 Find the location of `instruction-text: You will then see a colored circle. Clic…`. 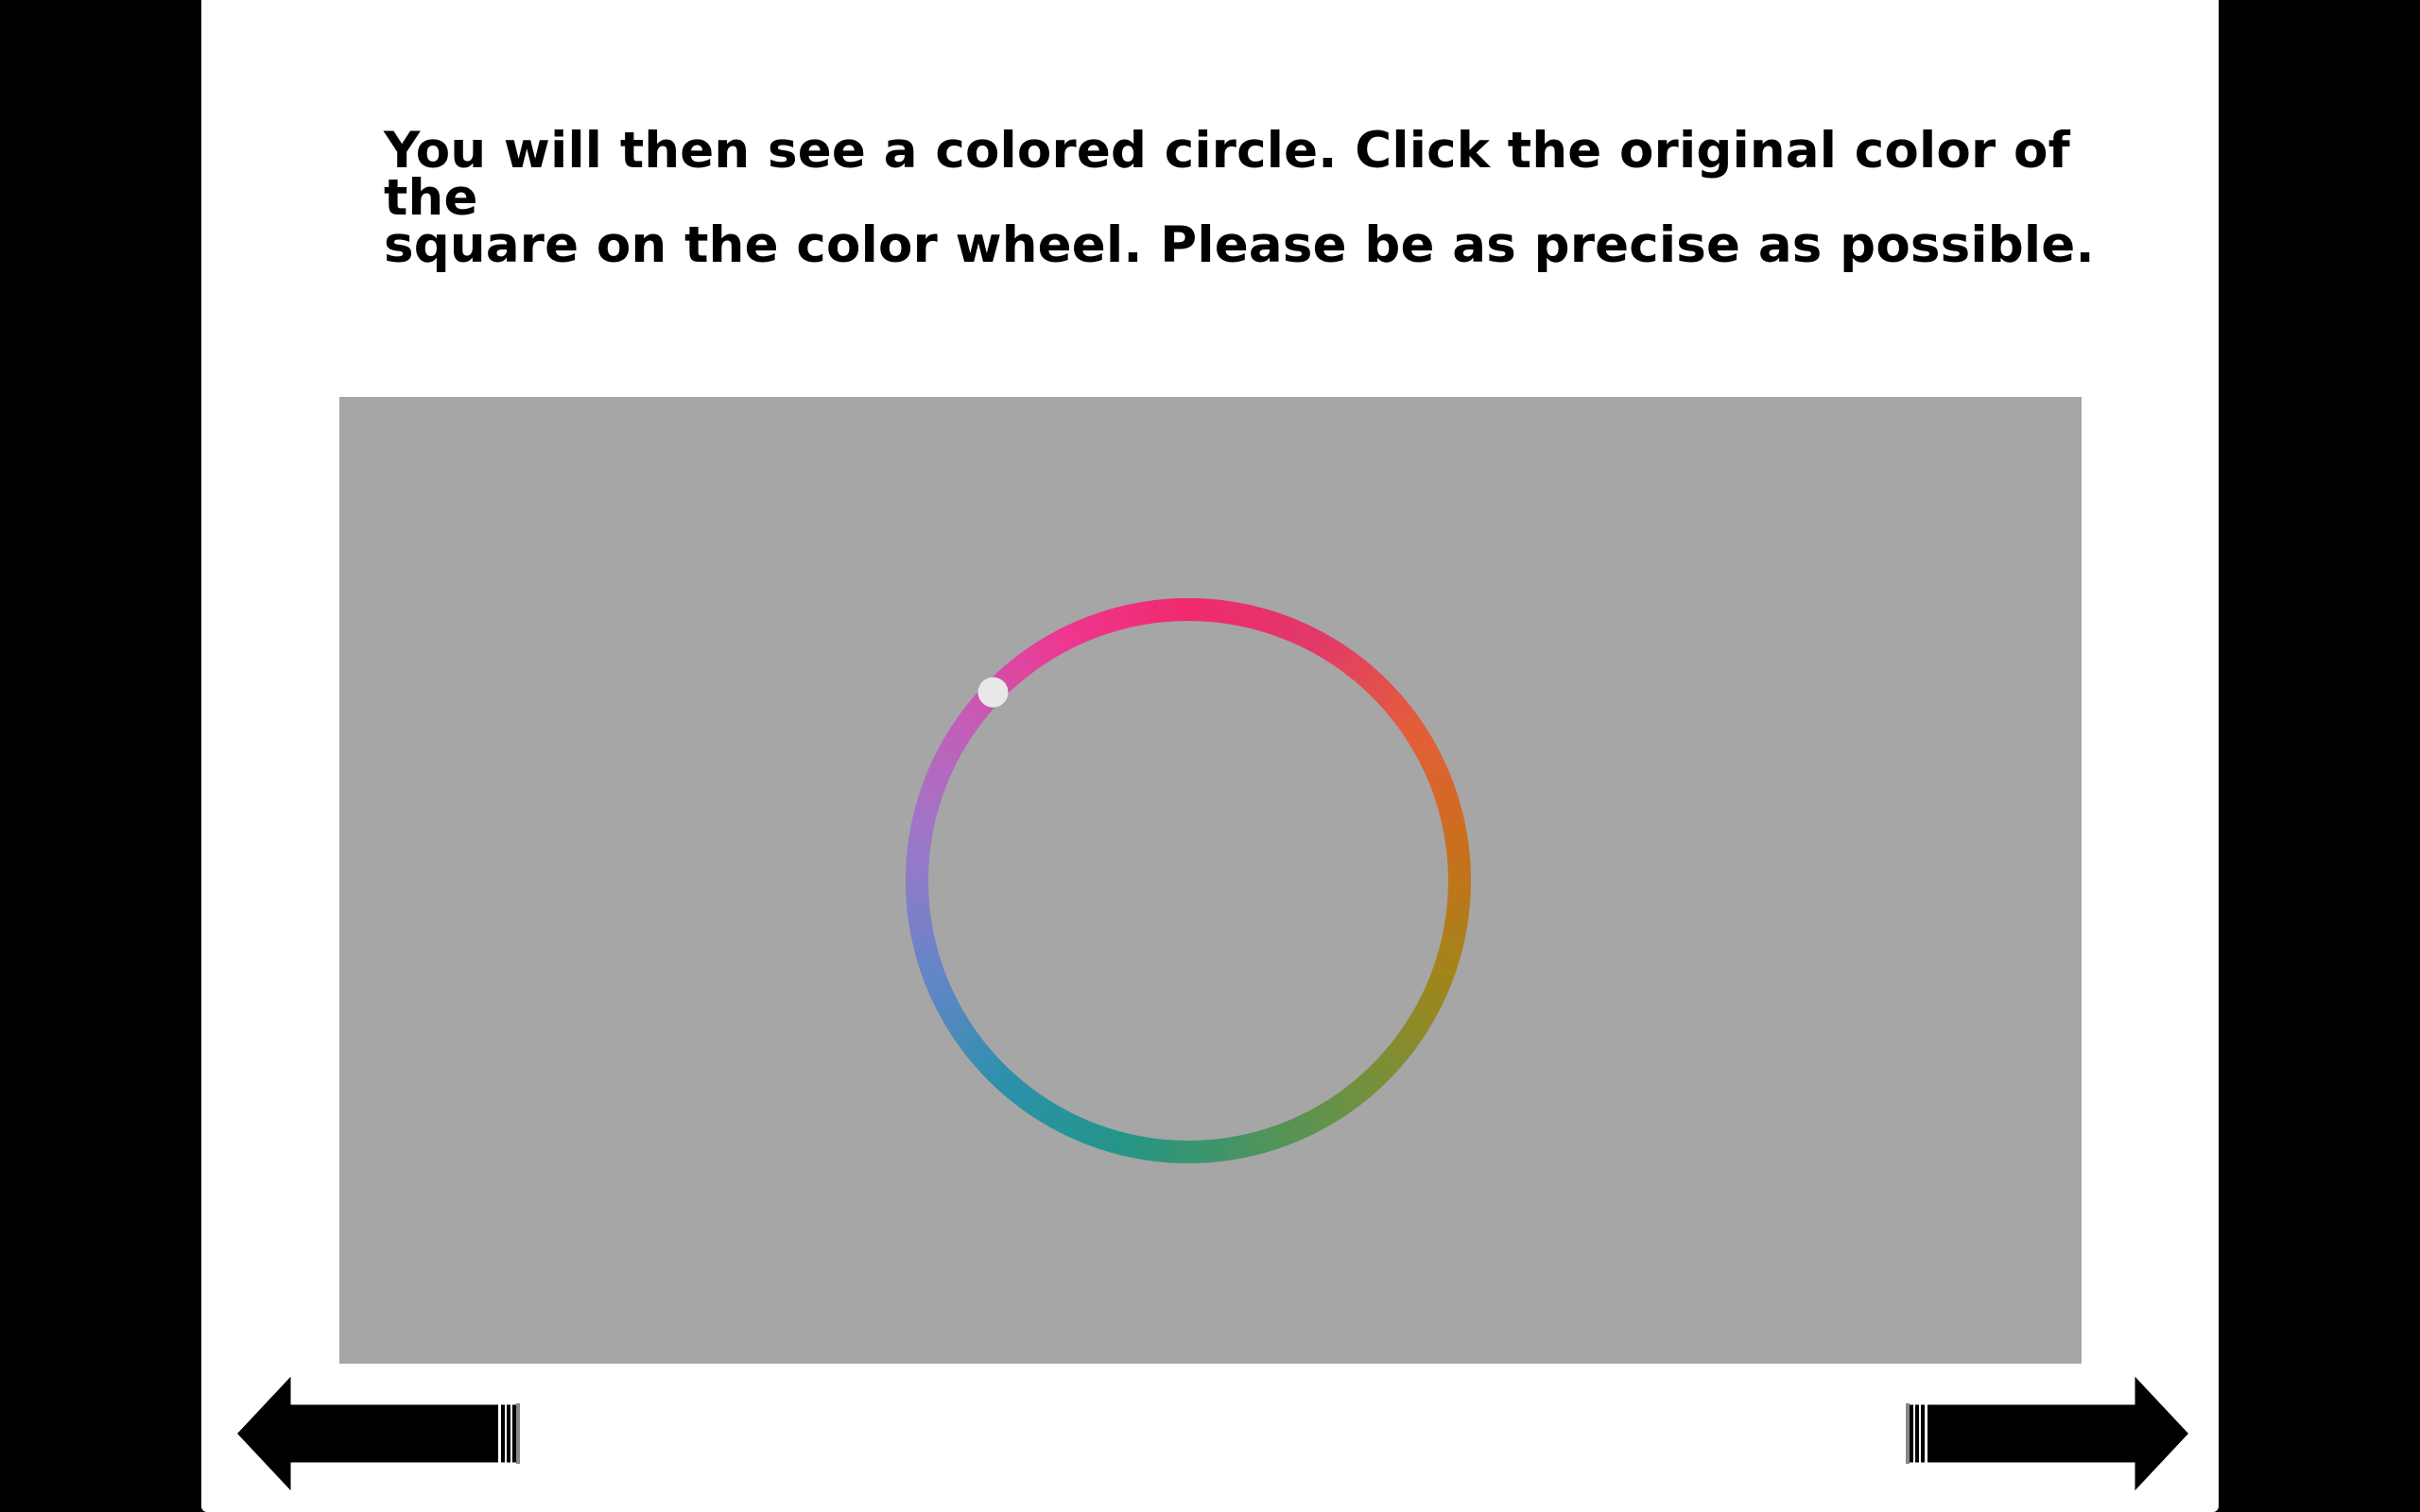

instruction-text: You will then see a colored circle. Clic… is located at coordinates (1272, 198).